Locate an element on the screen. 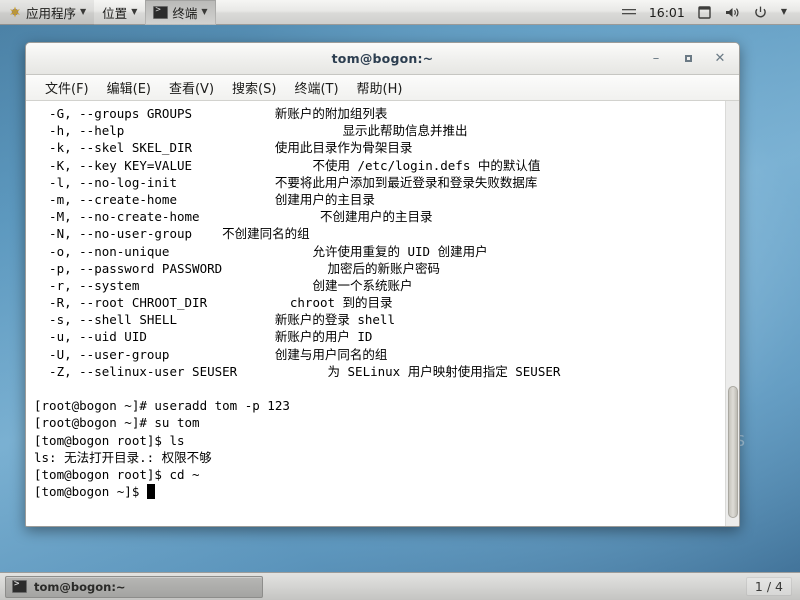 This screenshot has height=600, width=800. menu-view: 查看(V) is located at coordinates (191, 88).